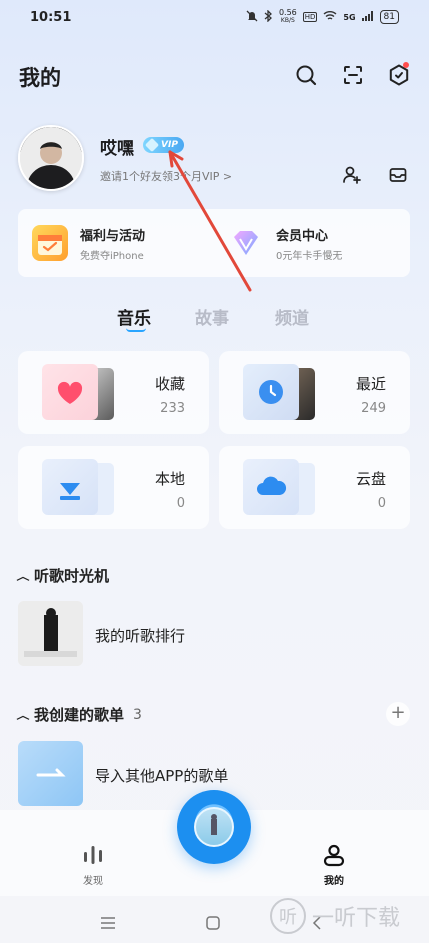  I want to click on add-playlist-button: +, so click(398, 714).